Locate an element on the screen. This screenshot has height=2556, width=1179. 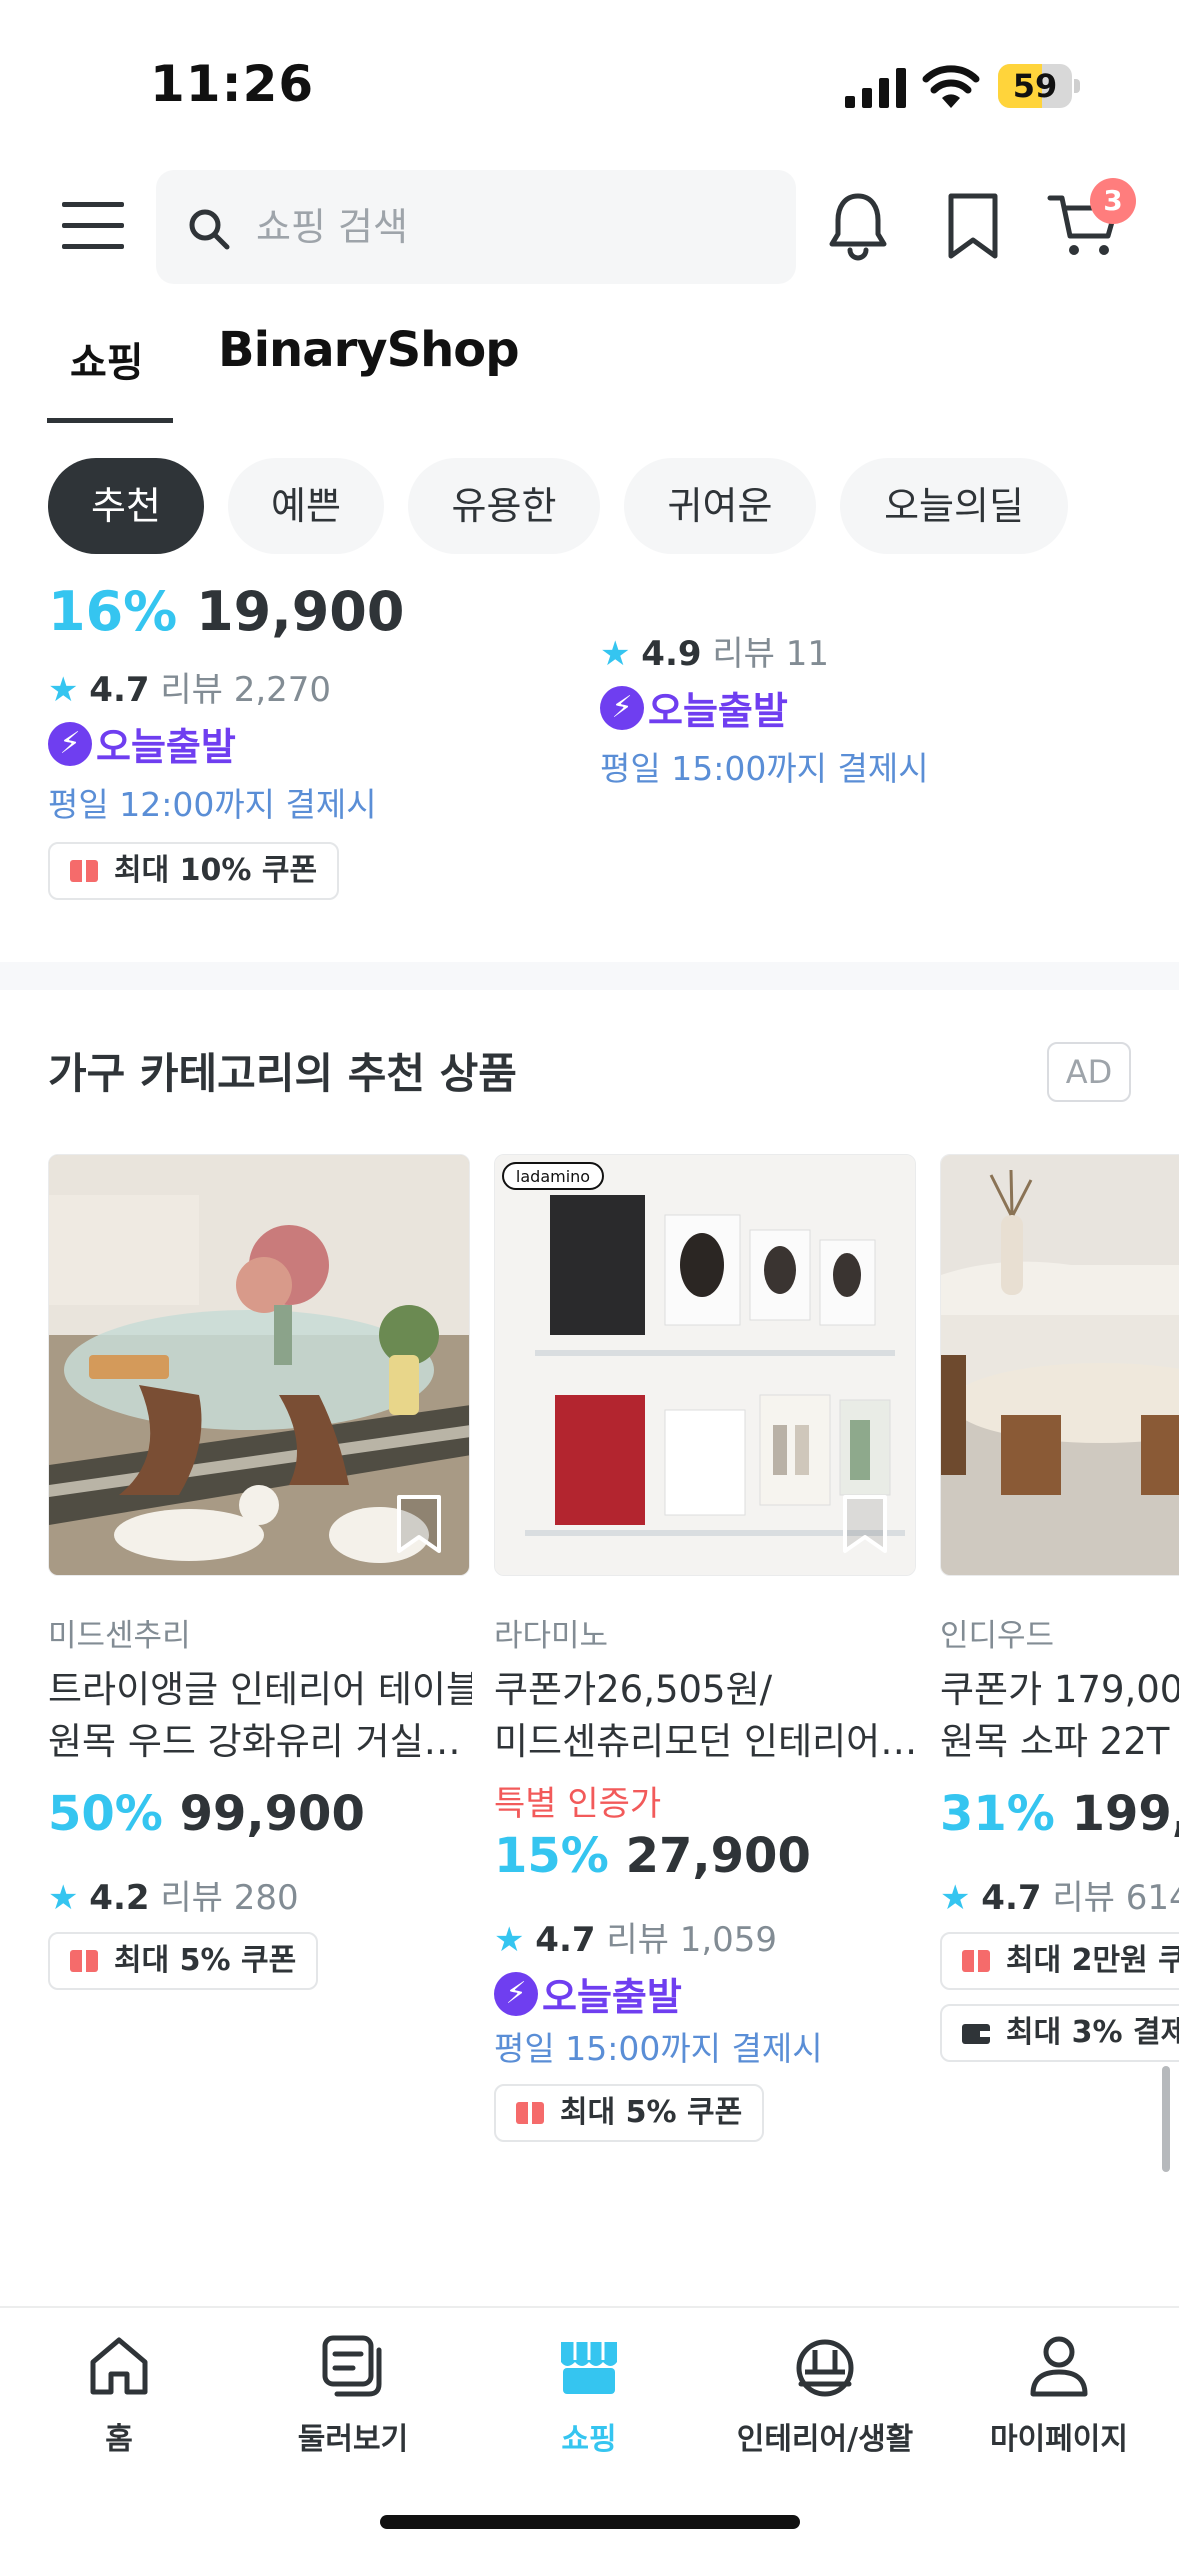
ad-badge: AD is located at coordinates (1089, 1072).